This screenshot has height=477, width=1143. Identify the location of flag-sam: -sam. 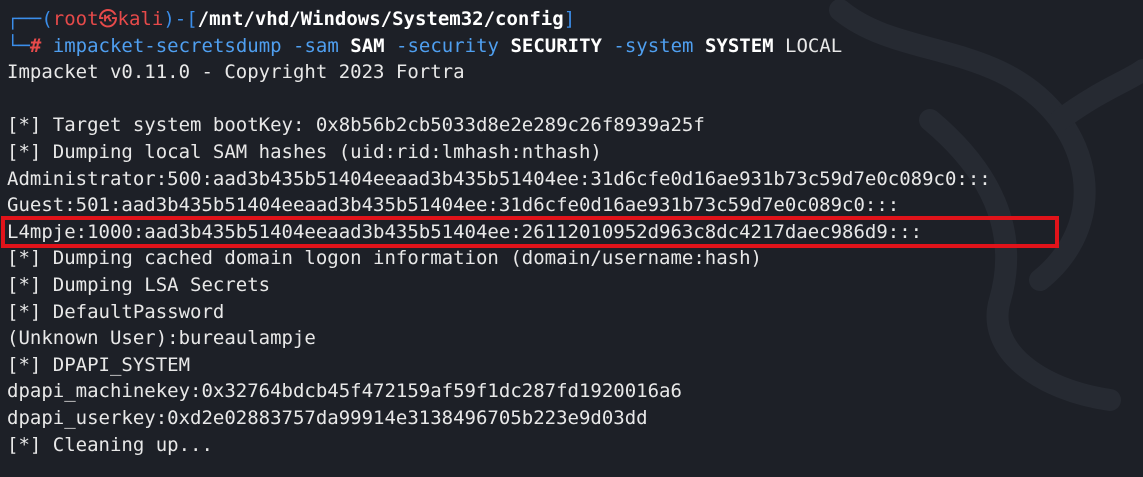
(316, 45).